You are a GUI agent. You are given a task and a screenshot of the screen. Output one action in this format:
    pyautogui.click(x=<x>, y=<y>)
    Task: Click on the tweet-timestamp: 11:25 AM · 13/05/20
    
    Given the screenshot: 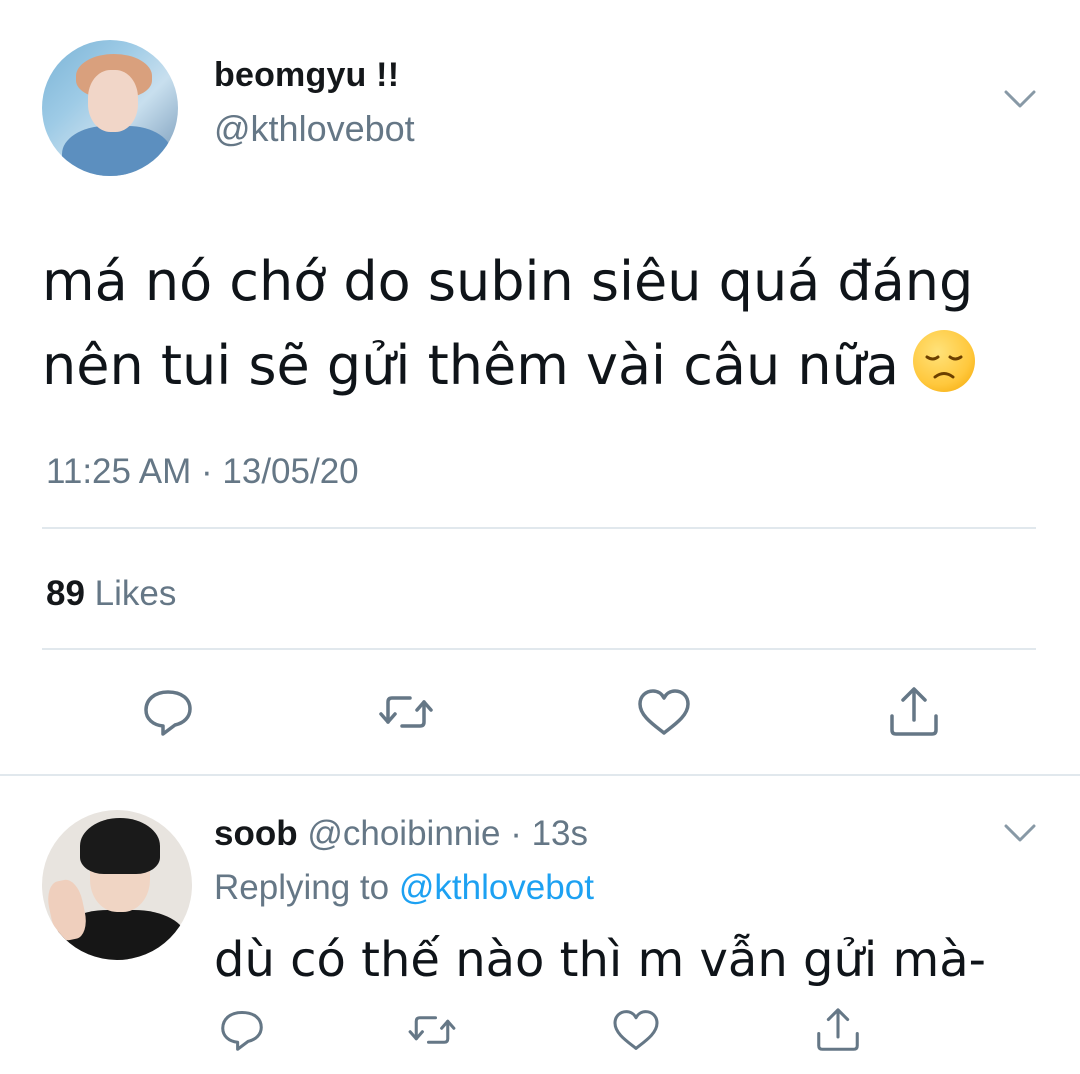 What is the action you would take?
    pyautogui.click(x=202, y=472)
    